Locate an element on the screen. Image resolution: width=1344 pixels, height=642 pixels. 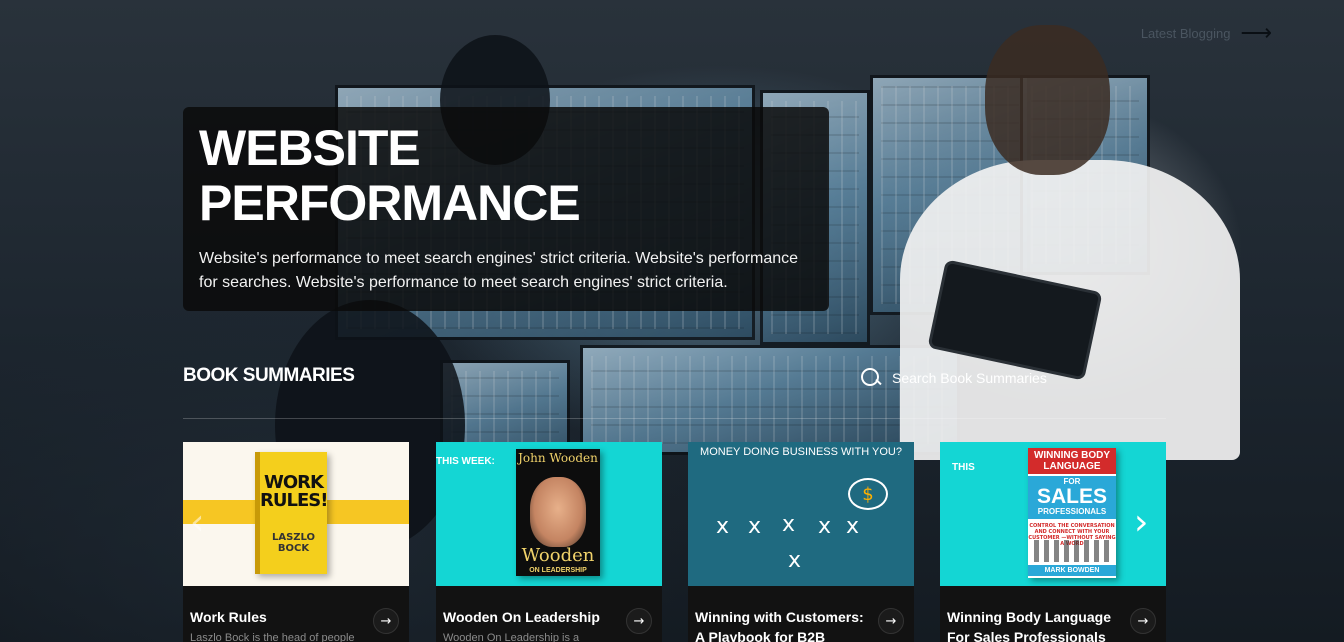
search-label: Search Book Summaries is located at coordinates (969, 378).